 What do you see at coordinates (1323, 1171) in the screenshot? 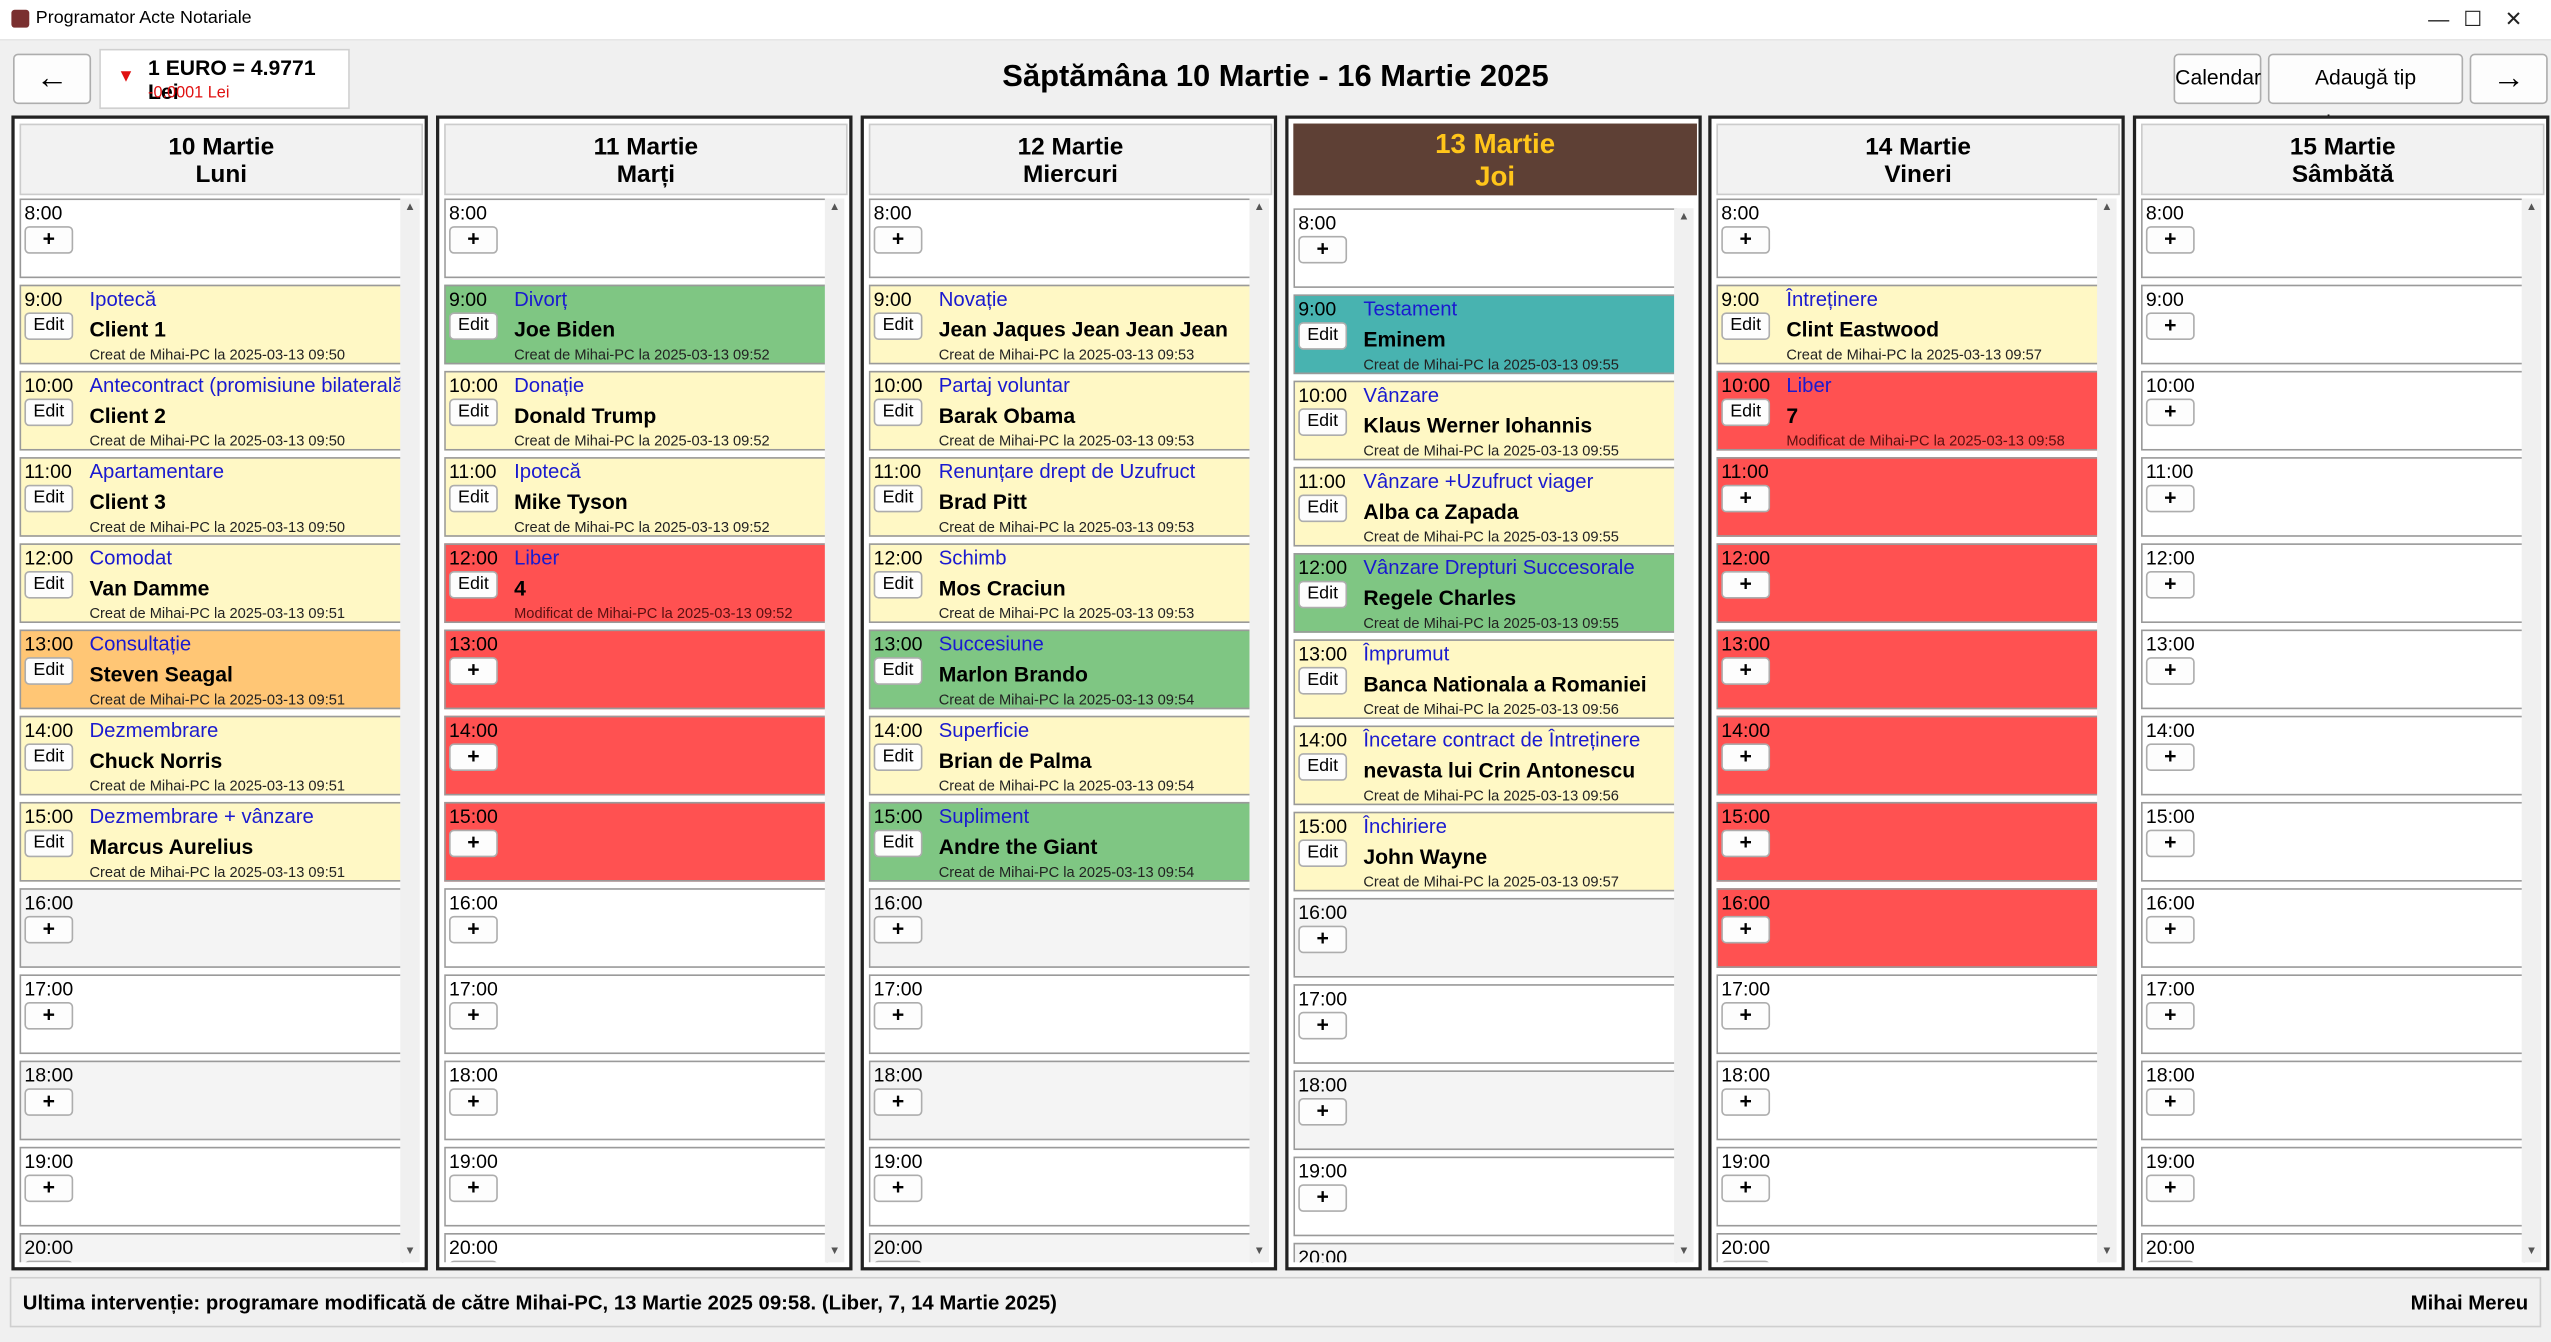
I see `slot-time: 19:00` at bounding box center [1323, 1171].